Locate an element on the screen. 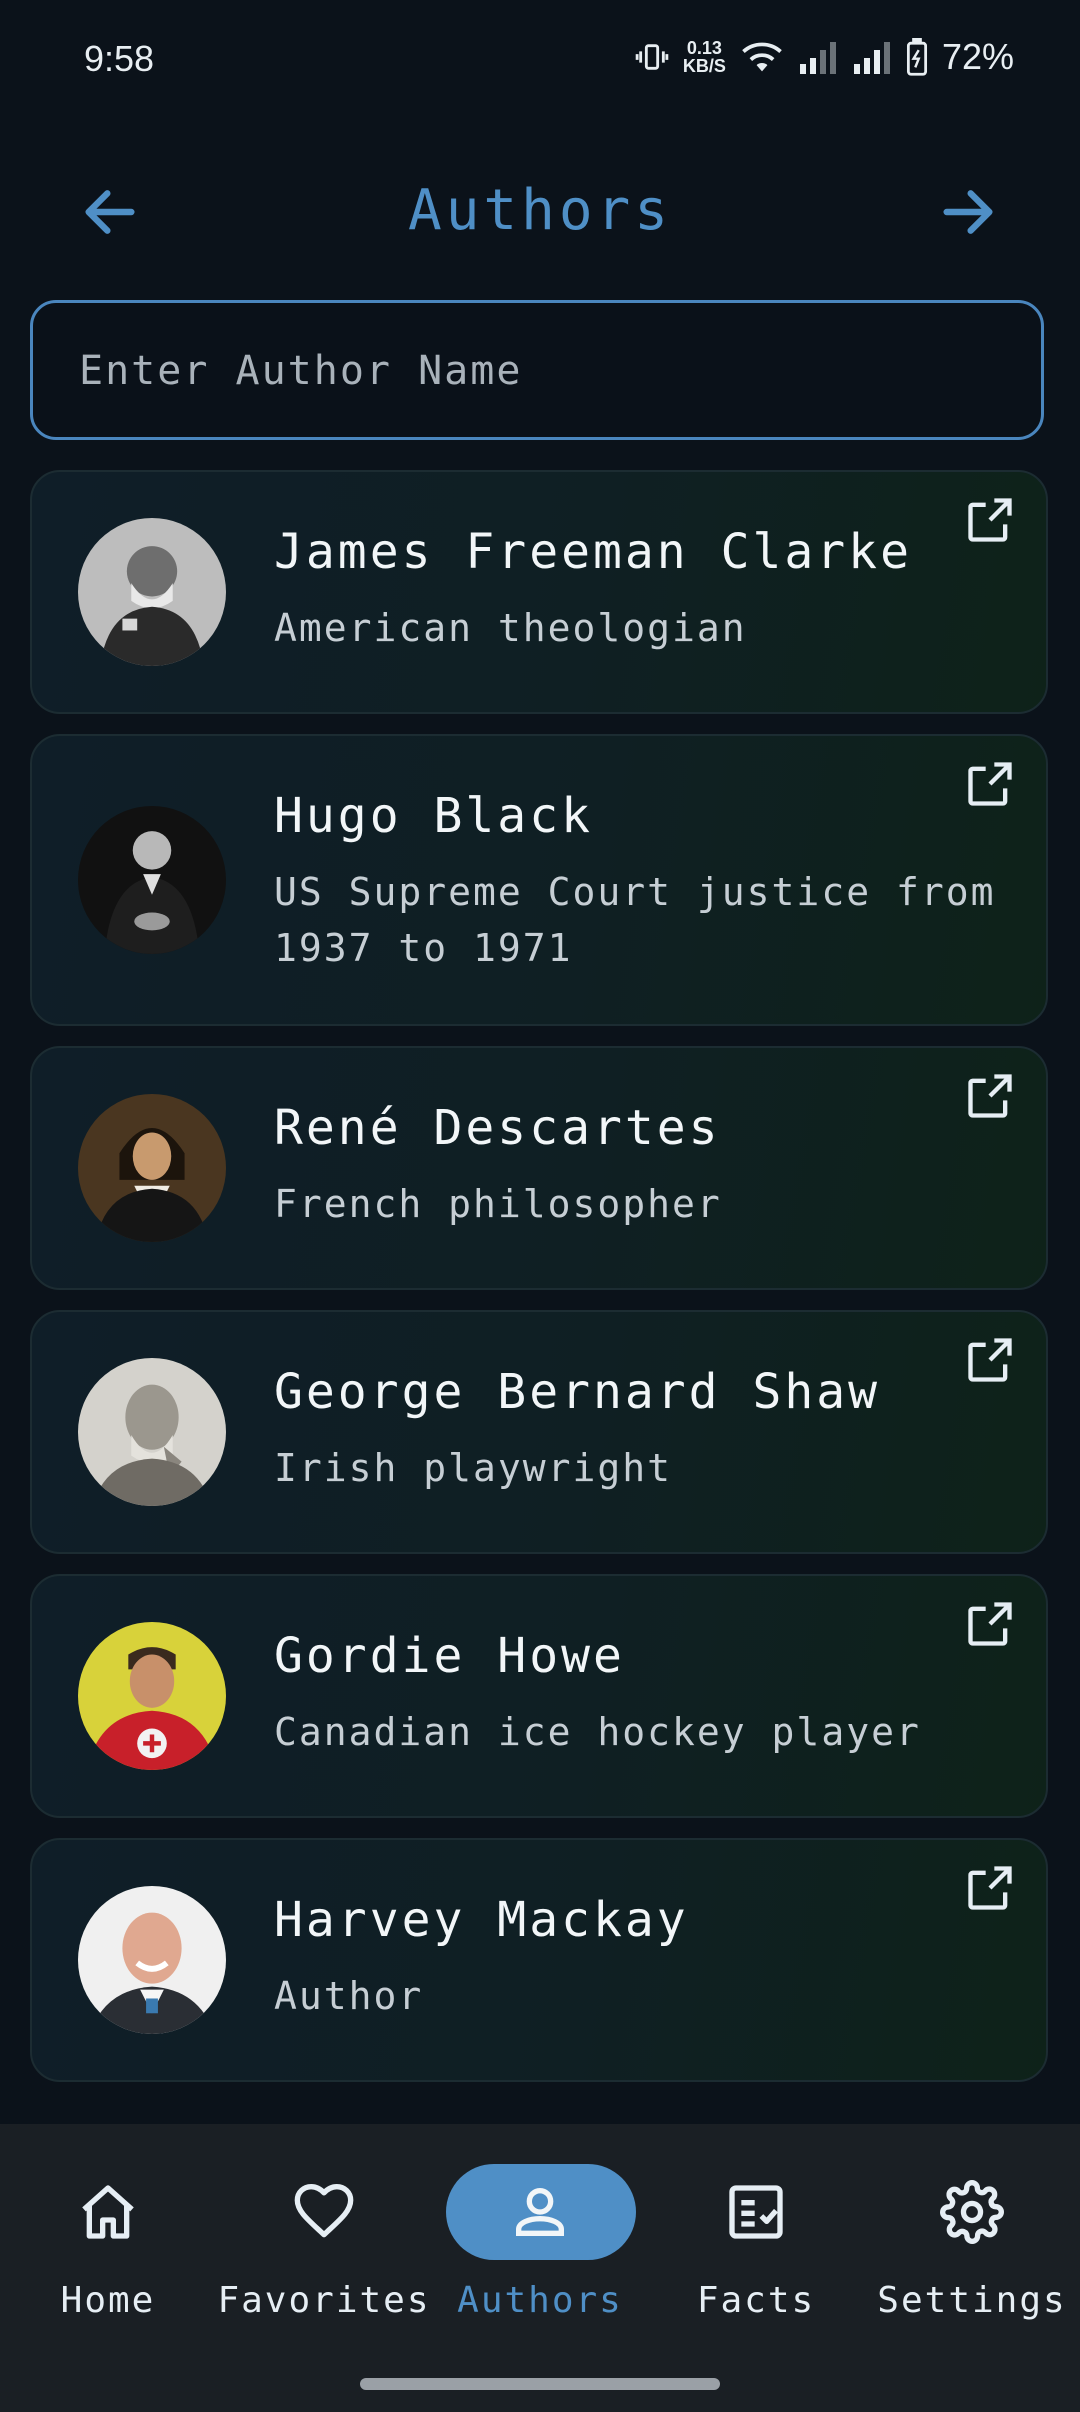 The width and height of the screenshot is (1080, 2412). author-search-input is located at coordinates (529, 371).